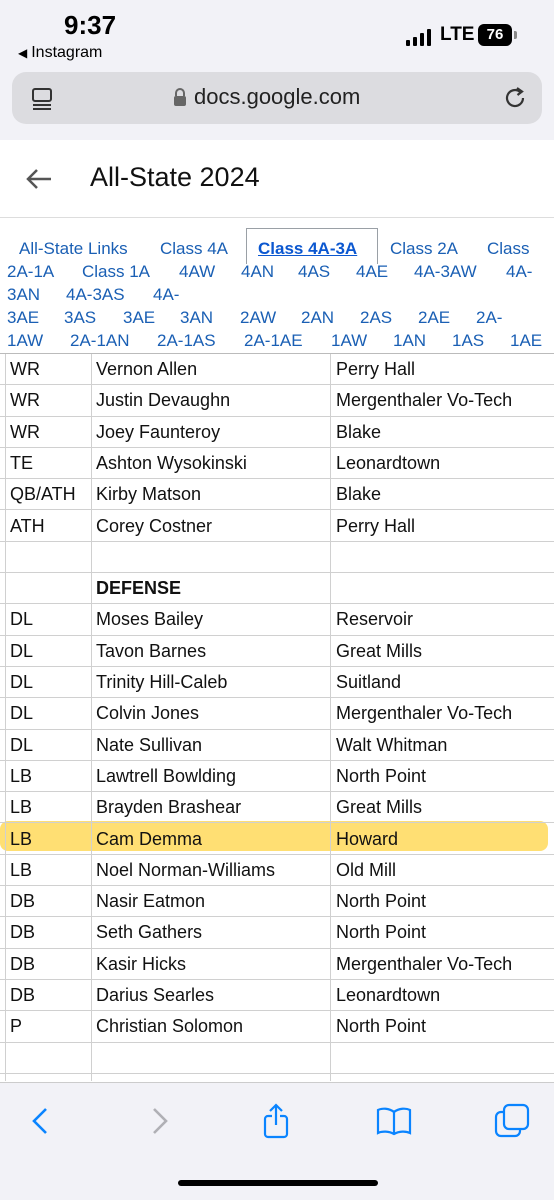  Describe the element at coordinates (445, 870) in the screenshot. I see `school-cell: Old Mill` at that location.